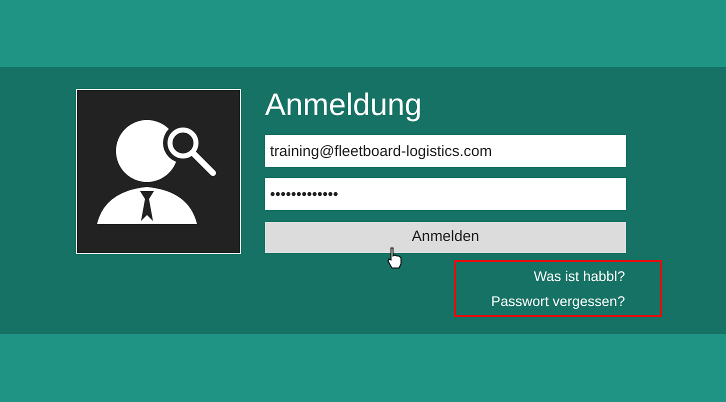 Image resolution: width=726 pixels, height=402 pixels. What do you see at coordinates (558, 301) in the screenshot?
I see `help-link: Passwort vergessen?` at bounding box center [558, 301].